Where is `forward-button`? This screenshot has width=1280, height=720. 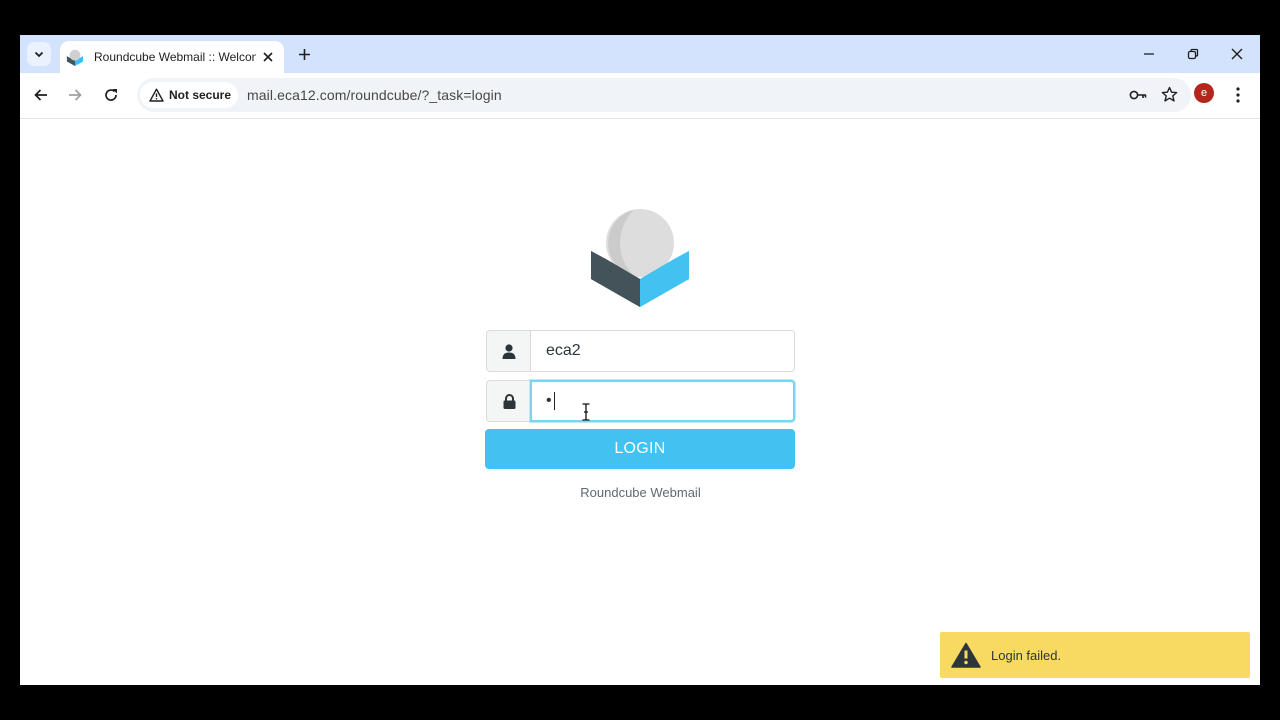 forward-button is located at coordinates (75, 95).